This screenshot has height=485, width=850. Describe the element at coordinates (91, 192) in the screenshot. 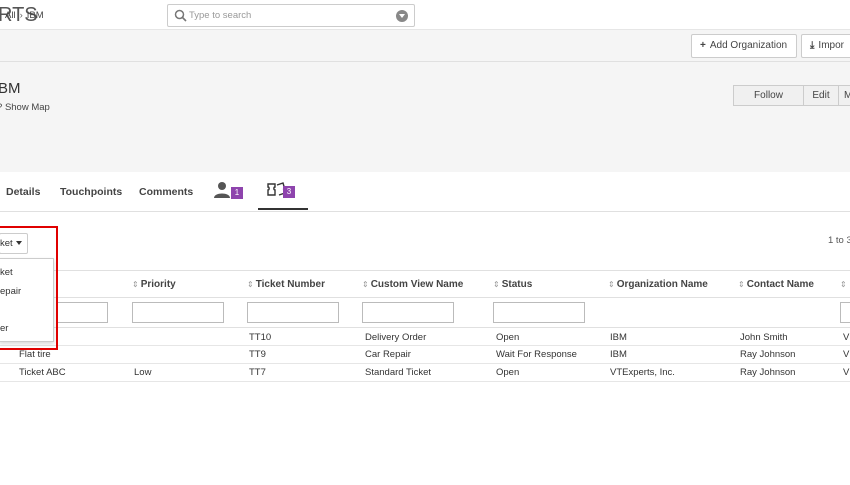

I see `tab-touchpoints: Touchpoints` at that location.